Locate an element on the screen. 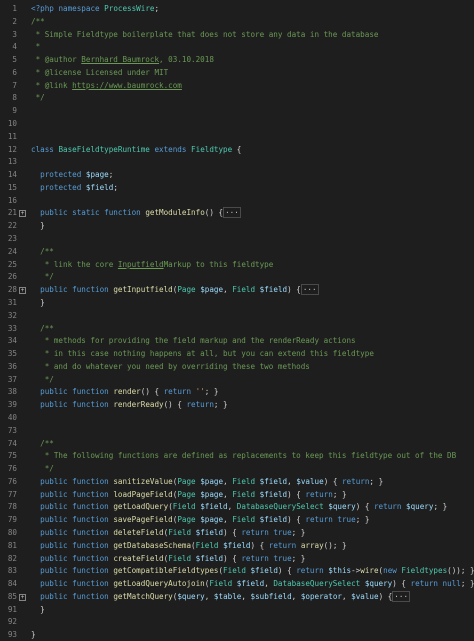  line-number: 13 is located at coordinates (12, 162).